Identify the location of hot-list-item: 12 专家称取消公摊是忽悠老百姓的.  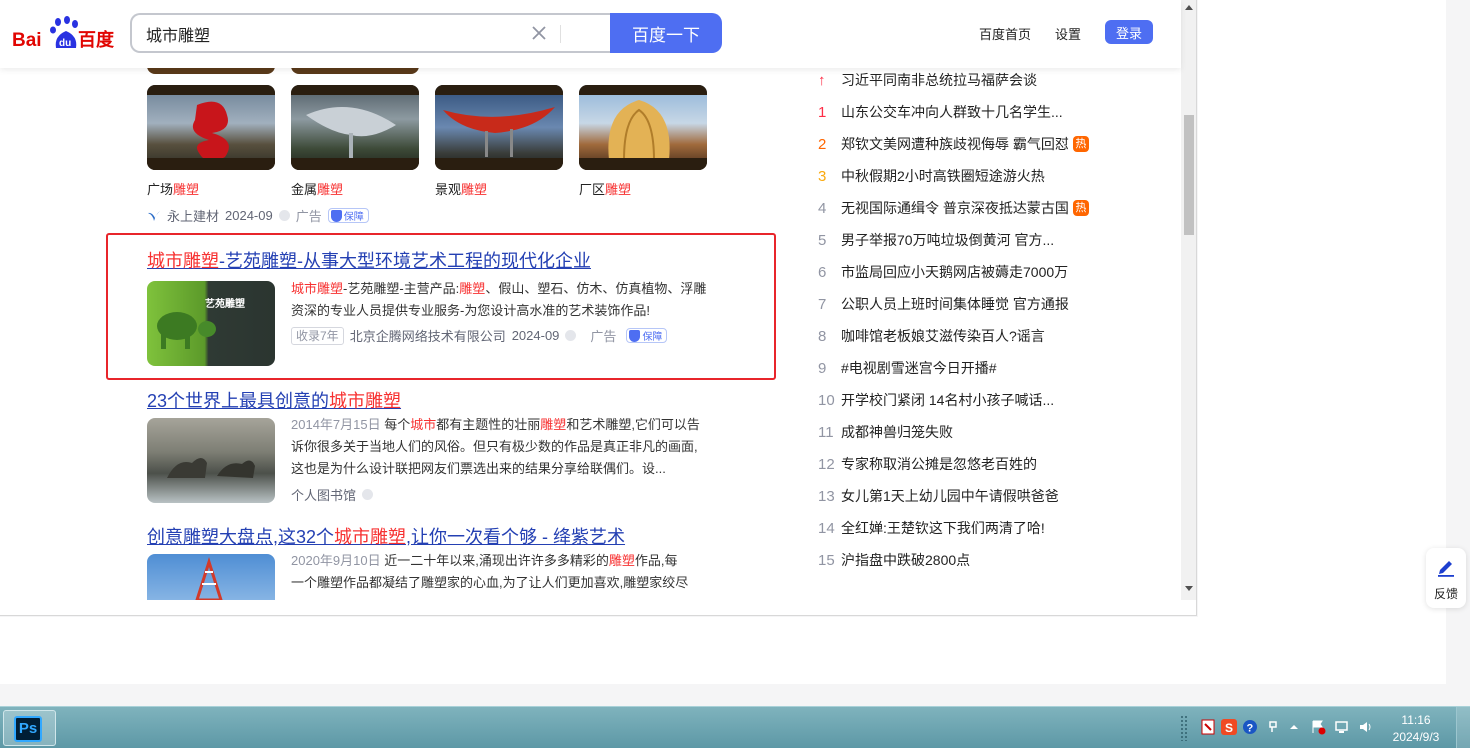
(927, 464).